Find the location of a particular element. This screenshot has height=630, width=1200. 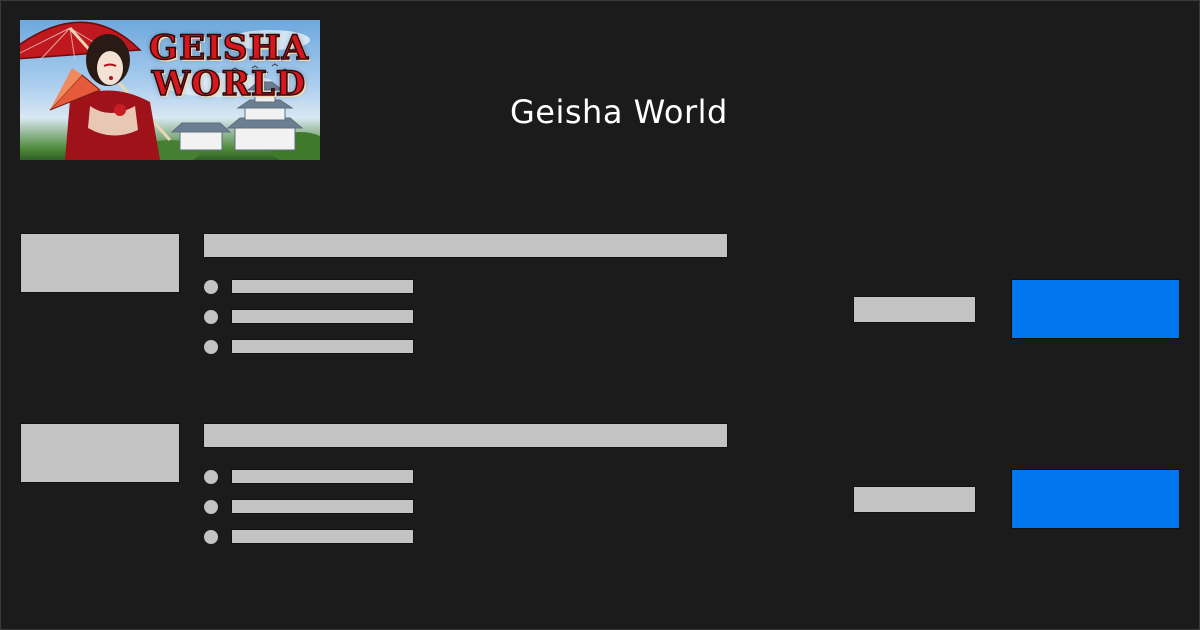

banner-logo-text: GEISHA WORLD is located at coordinates (229, 66).